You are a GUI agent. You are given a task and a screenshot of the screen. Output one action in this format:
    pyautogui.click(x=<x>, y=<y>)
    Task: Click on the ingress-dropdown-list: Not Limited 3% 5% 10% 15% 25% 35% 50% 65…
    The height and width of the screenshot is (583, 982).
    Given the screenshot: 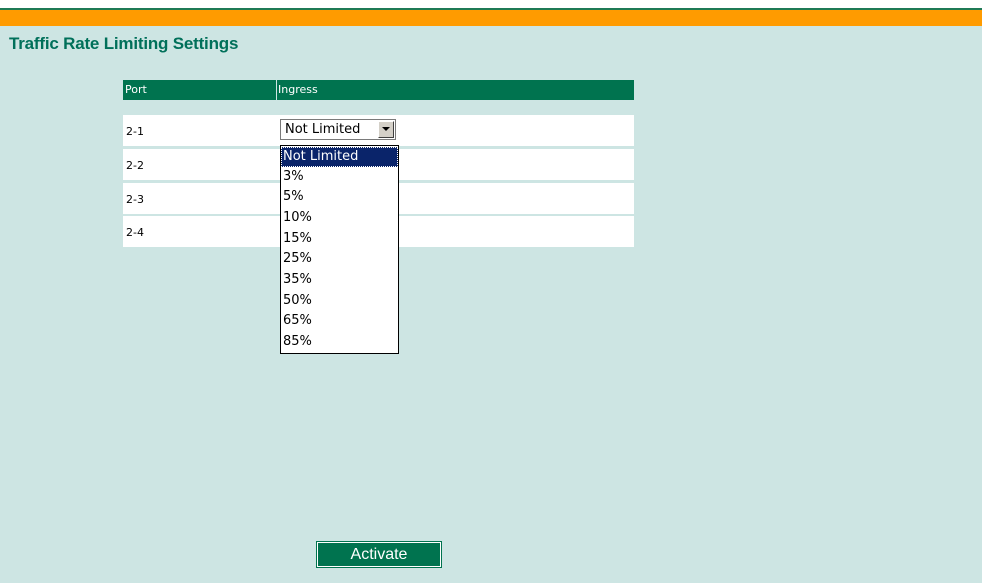 What is the action you would take?
    pyautogui.click(x=339, y=249)
    